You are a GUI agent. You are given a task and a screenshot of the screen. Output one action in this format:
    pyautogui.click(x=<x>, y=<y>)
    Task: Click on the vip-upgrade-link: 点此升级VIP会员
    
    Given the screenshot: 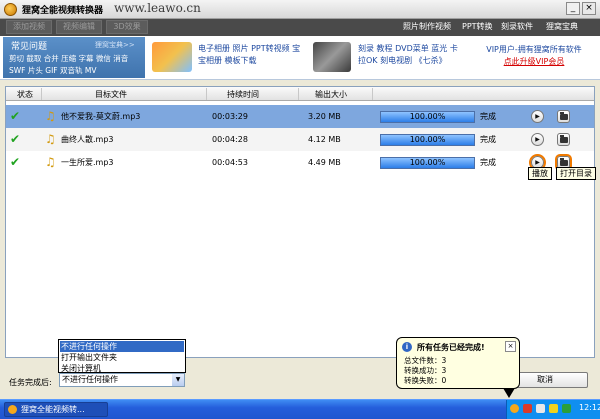 What is the action you would take?
    pyautogui.click(x=534, y=62)
    